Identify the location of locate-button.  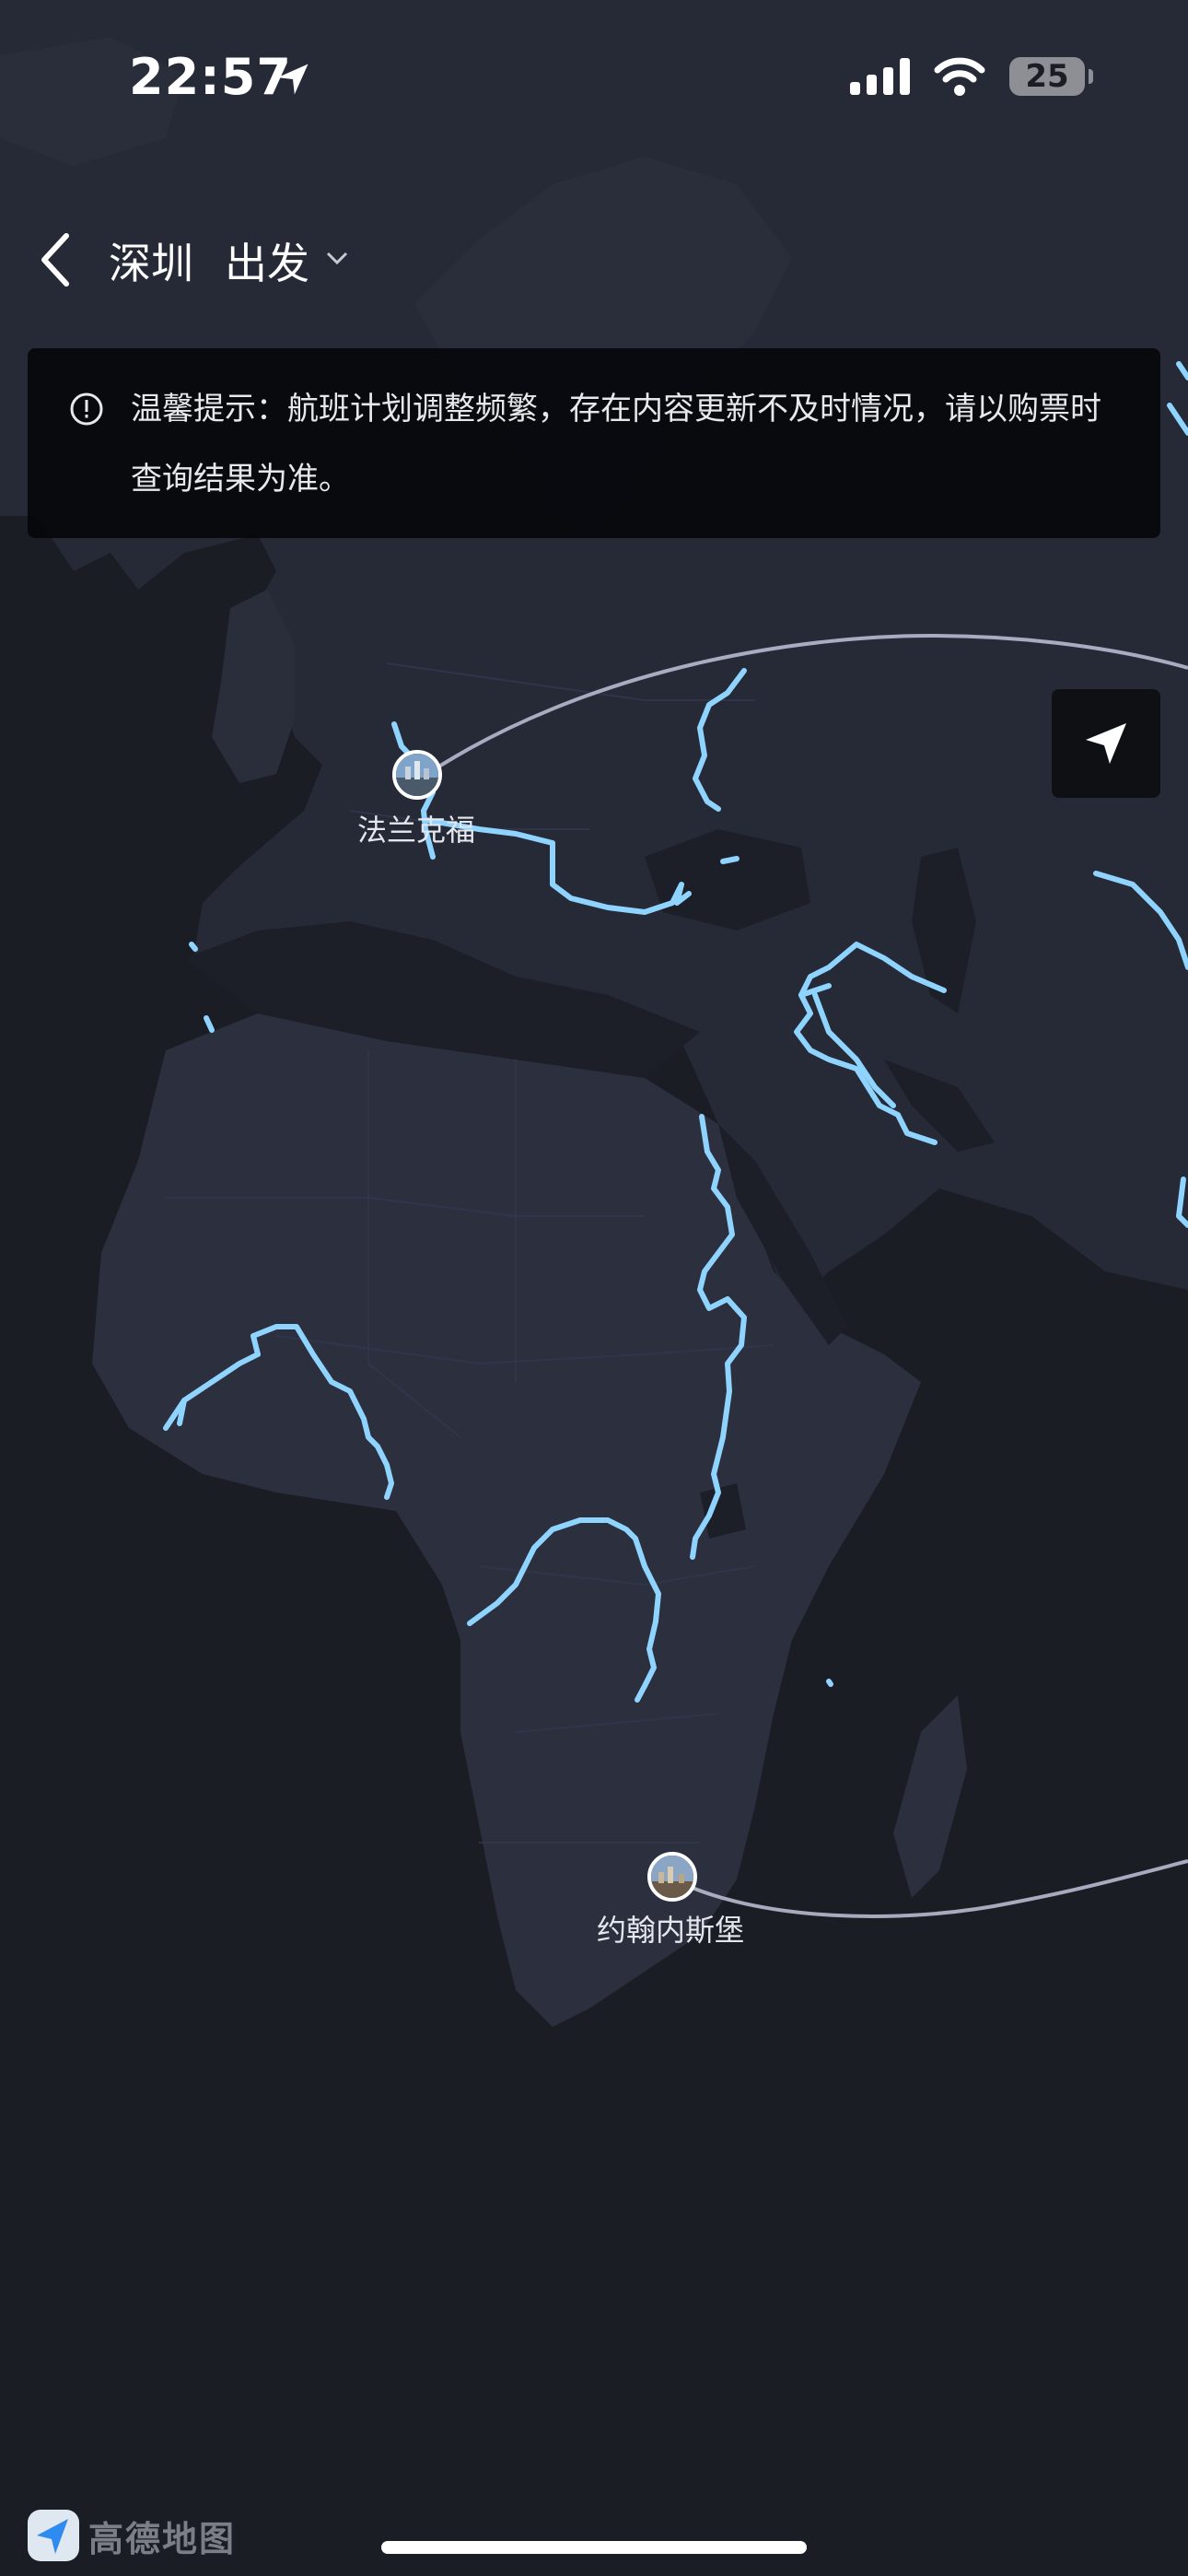
(1106, 743).